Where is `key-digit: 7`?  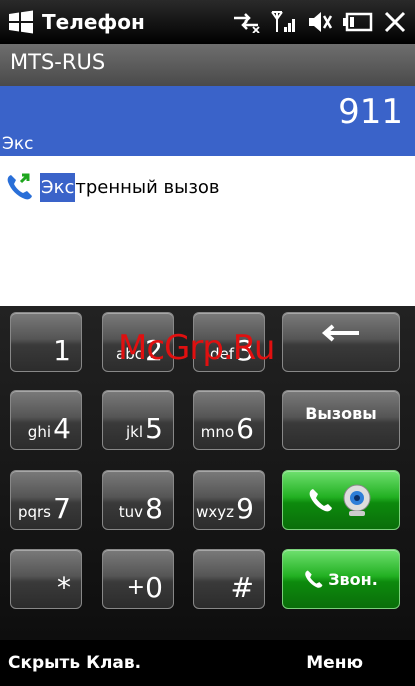 key-digit: 7 is located at coordinates (62, 508).